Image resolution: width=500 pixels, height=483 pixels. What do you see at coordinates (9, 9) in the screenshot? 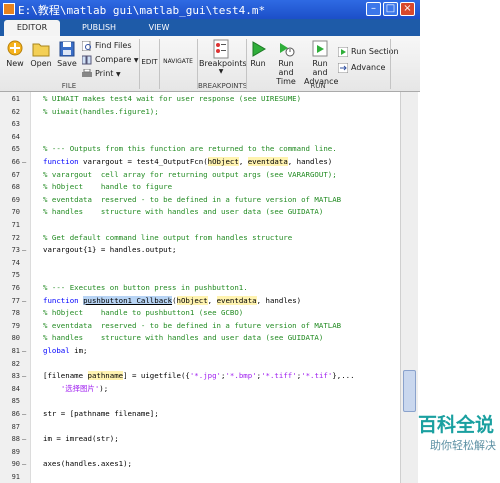
I see `matlab-app-icon` at bounding box center [9, 9].